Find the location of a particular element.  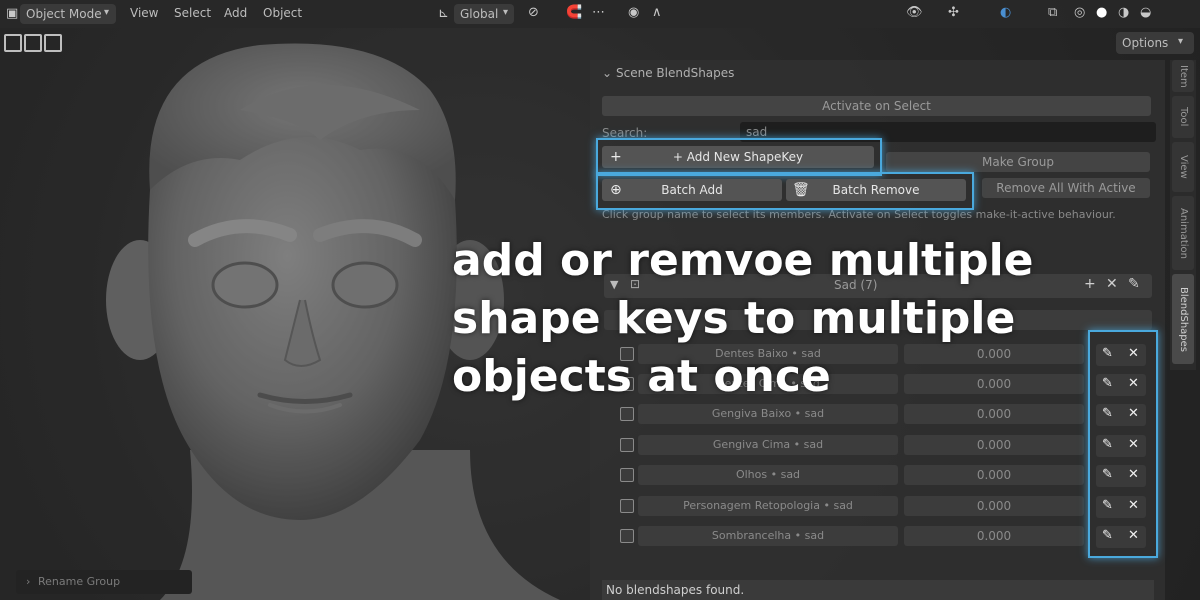

select-extend-icon is located at coordinates (33, 43).